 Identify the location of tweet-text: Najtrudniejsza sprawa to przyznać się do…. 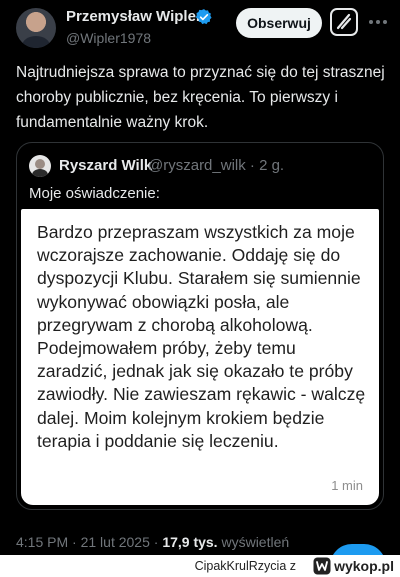
(200, 97).